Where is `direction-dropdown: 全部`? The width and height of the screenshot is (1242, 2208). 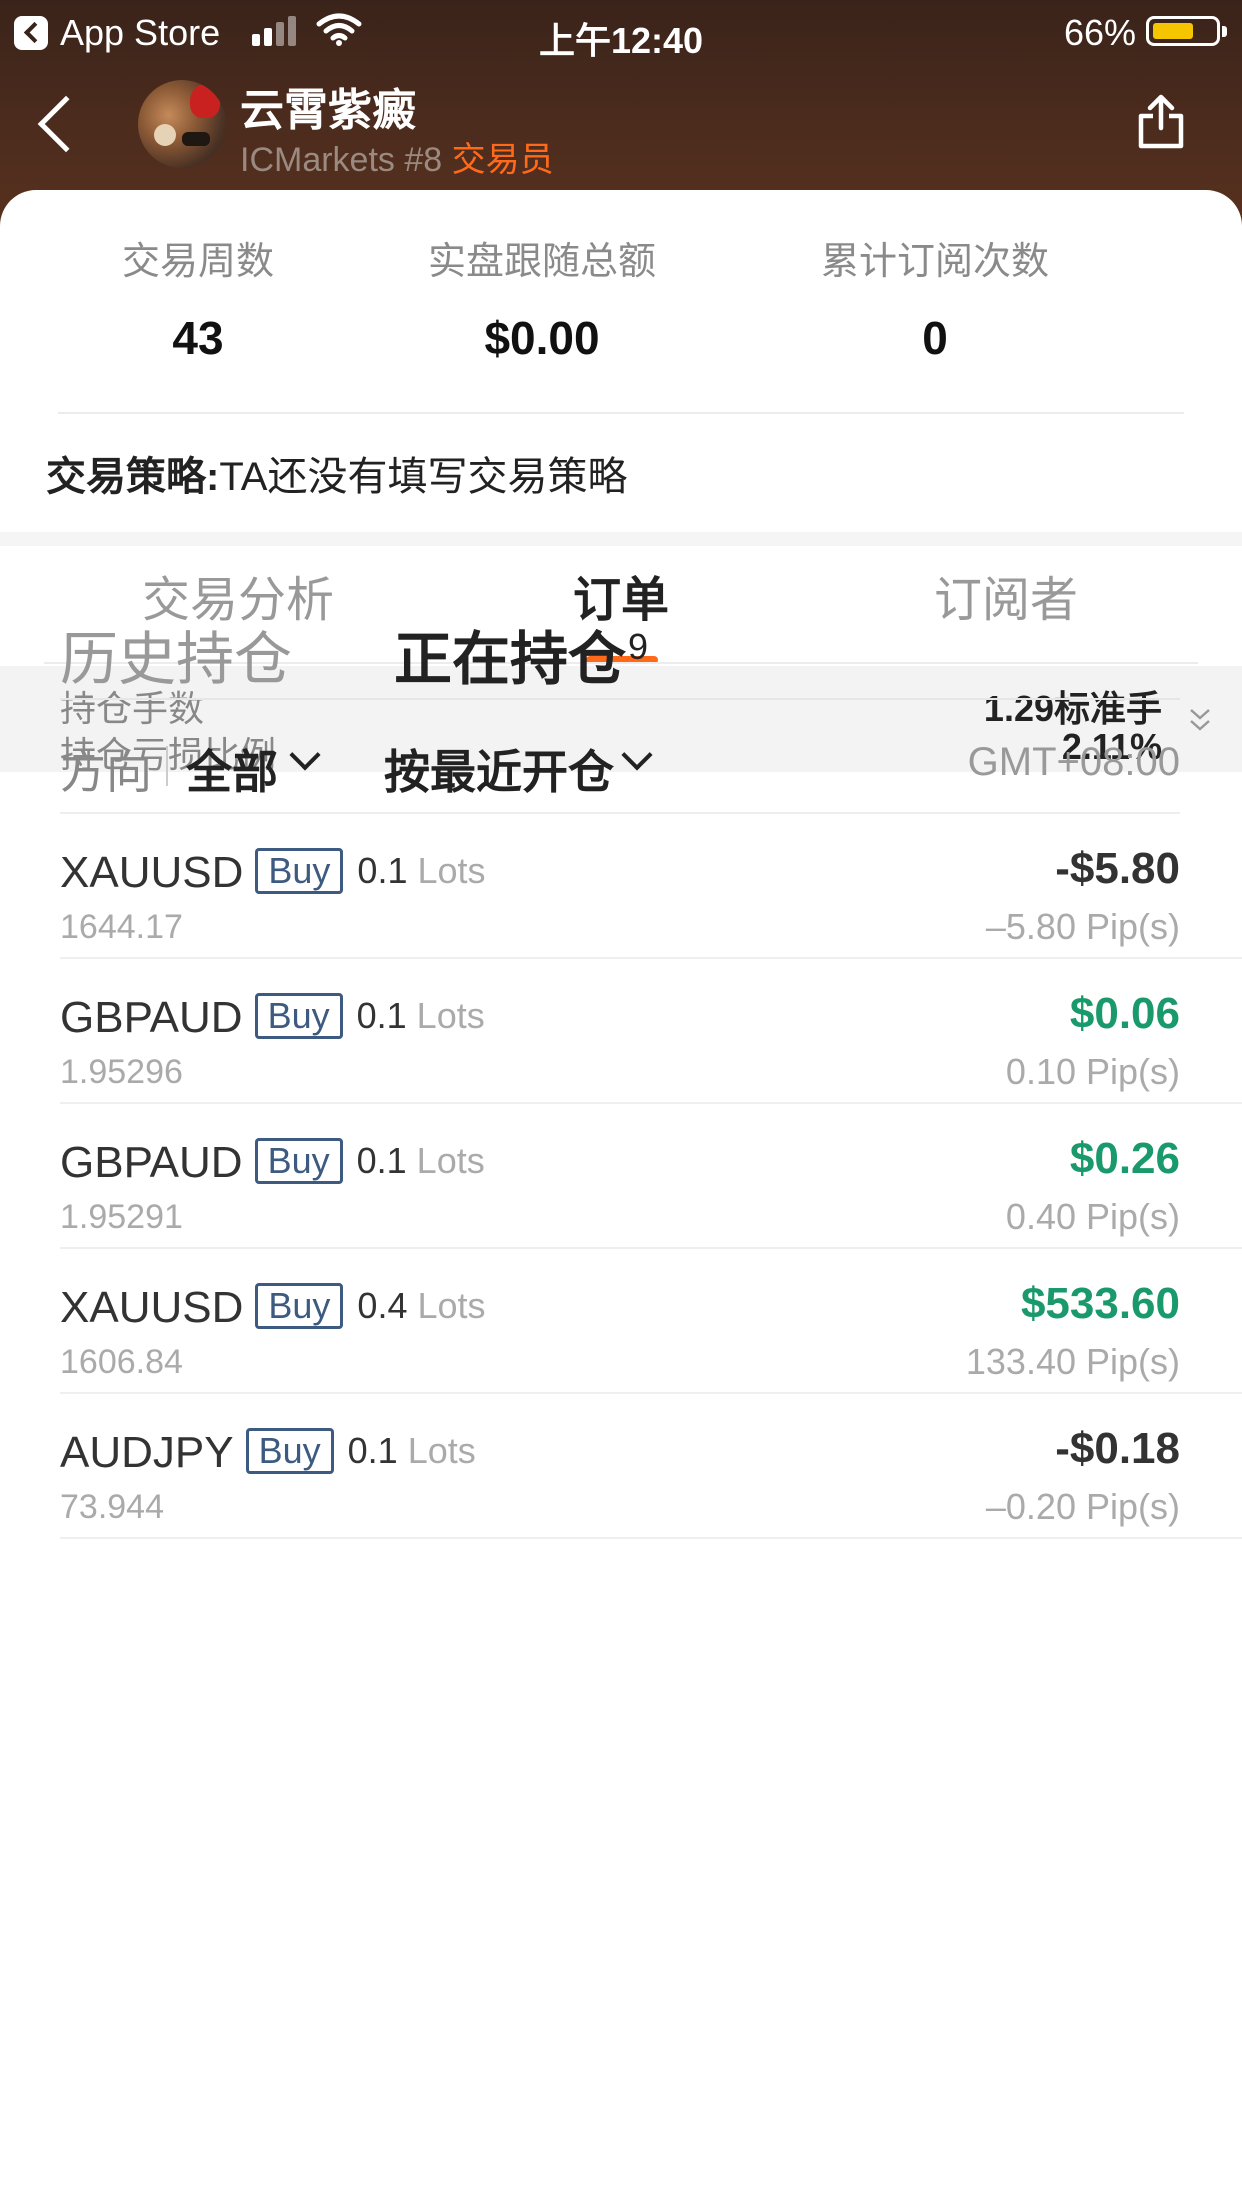 direction-dropdown: 全部 is located at coordinates (232, 769).